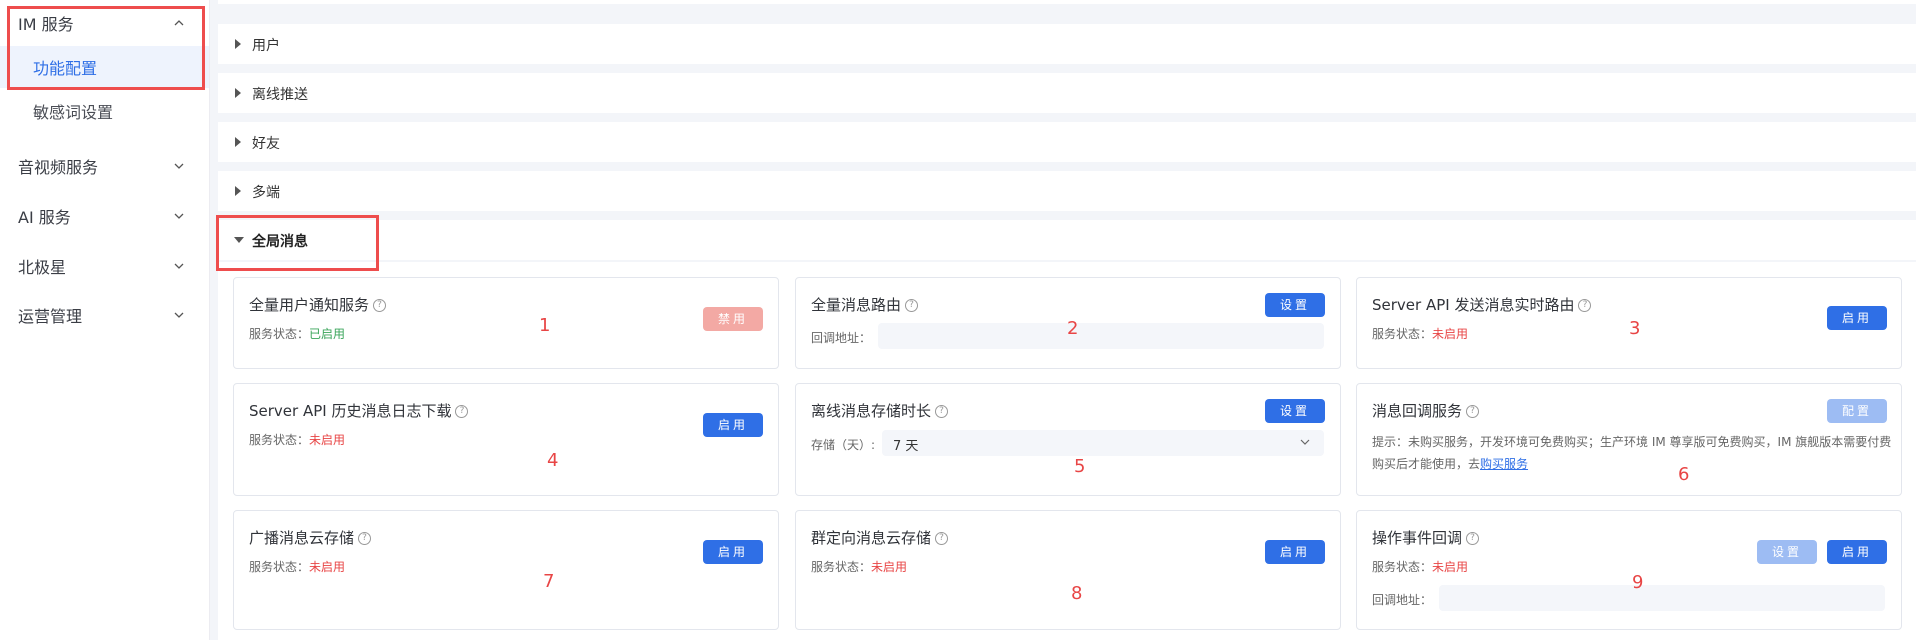  I want to click on card-group-targeted-cloud-storage: 群定向消息云存储? 服务状态：未启用 启用 8, so click(1068, 570).